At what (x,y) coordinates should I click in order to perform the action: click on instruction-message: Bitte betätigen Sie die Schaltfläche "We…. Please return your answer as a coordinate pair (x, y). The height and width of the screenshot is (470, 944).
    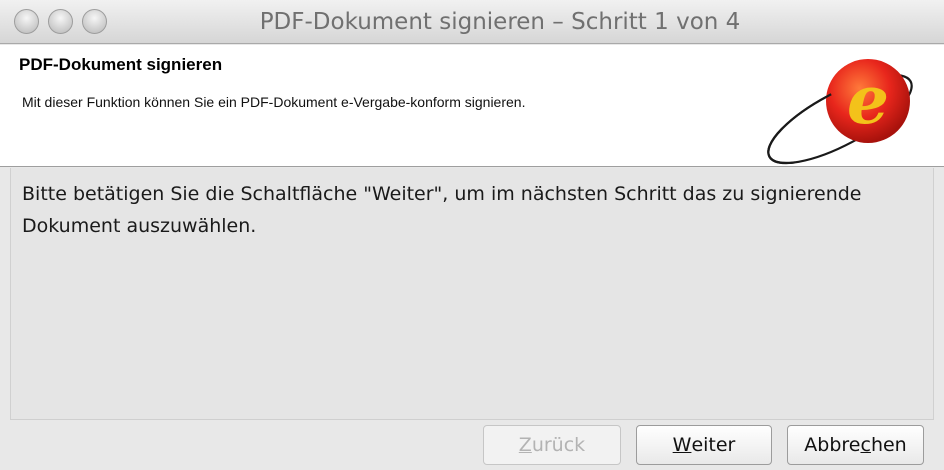
    Looking at the image, I should click on (442, 210).